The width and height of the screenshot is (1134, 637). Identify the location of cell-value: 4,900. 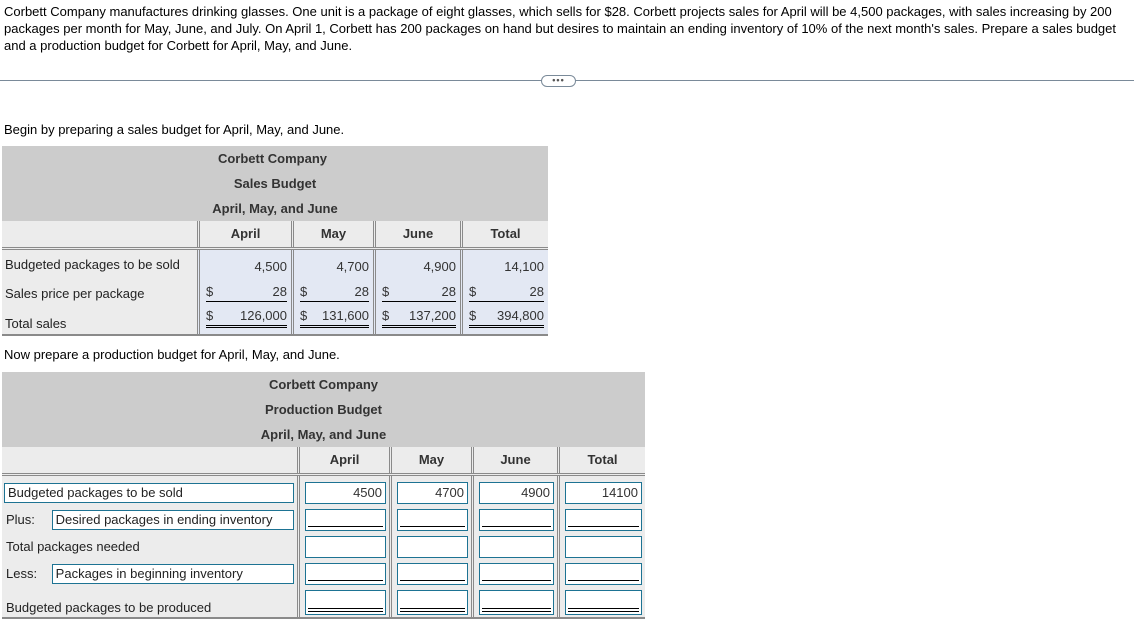
(439, 266).